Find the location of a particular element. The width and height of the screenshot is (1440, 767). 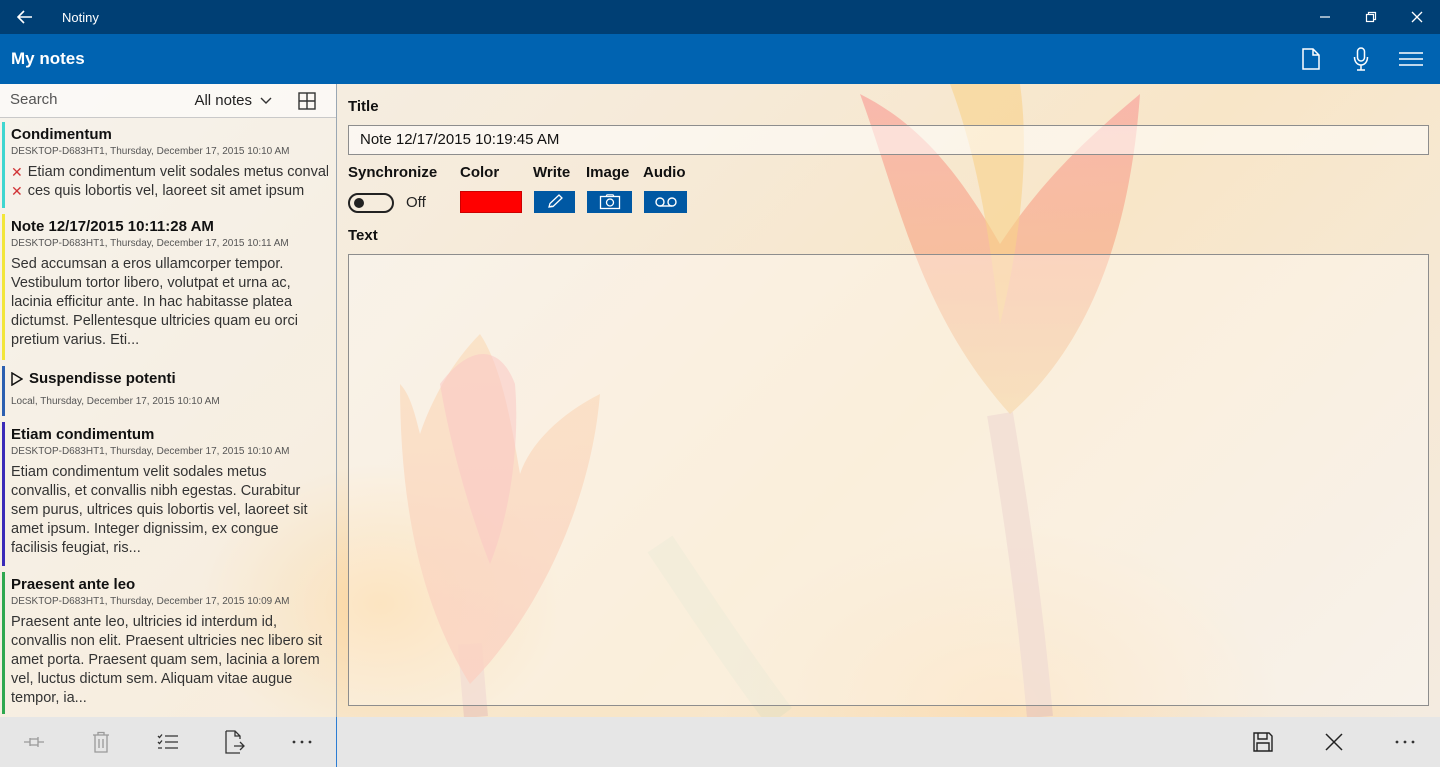

audio-button is located at coordinates (665, 202).